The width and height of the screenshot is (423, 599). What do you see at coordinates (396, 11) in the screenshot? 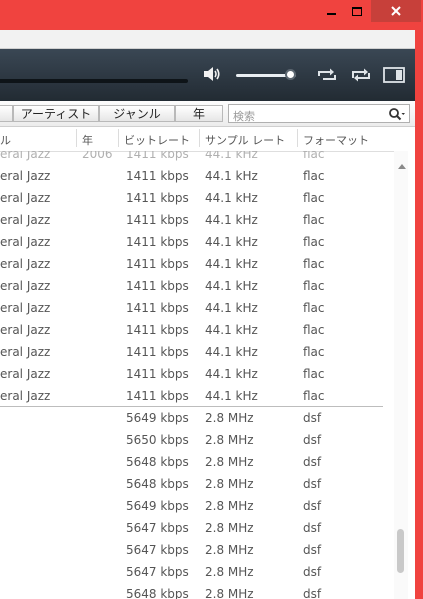
I see `close-icon` at bounding box center [396, 11].